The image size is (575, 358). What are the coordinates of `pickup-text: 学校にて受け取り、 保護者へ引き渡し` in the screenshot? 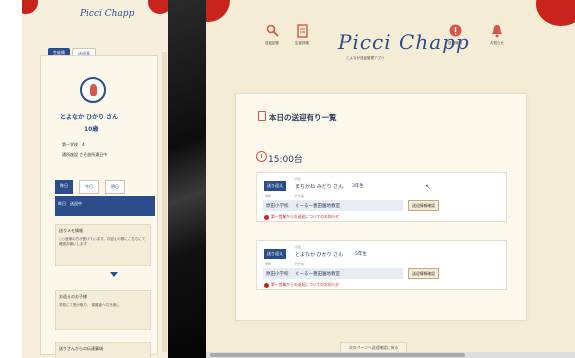 It's located at (89, 305).